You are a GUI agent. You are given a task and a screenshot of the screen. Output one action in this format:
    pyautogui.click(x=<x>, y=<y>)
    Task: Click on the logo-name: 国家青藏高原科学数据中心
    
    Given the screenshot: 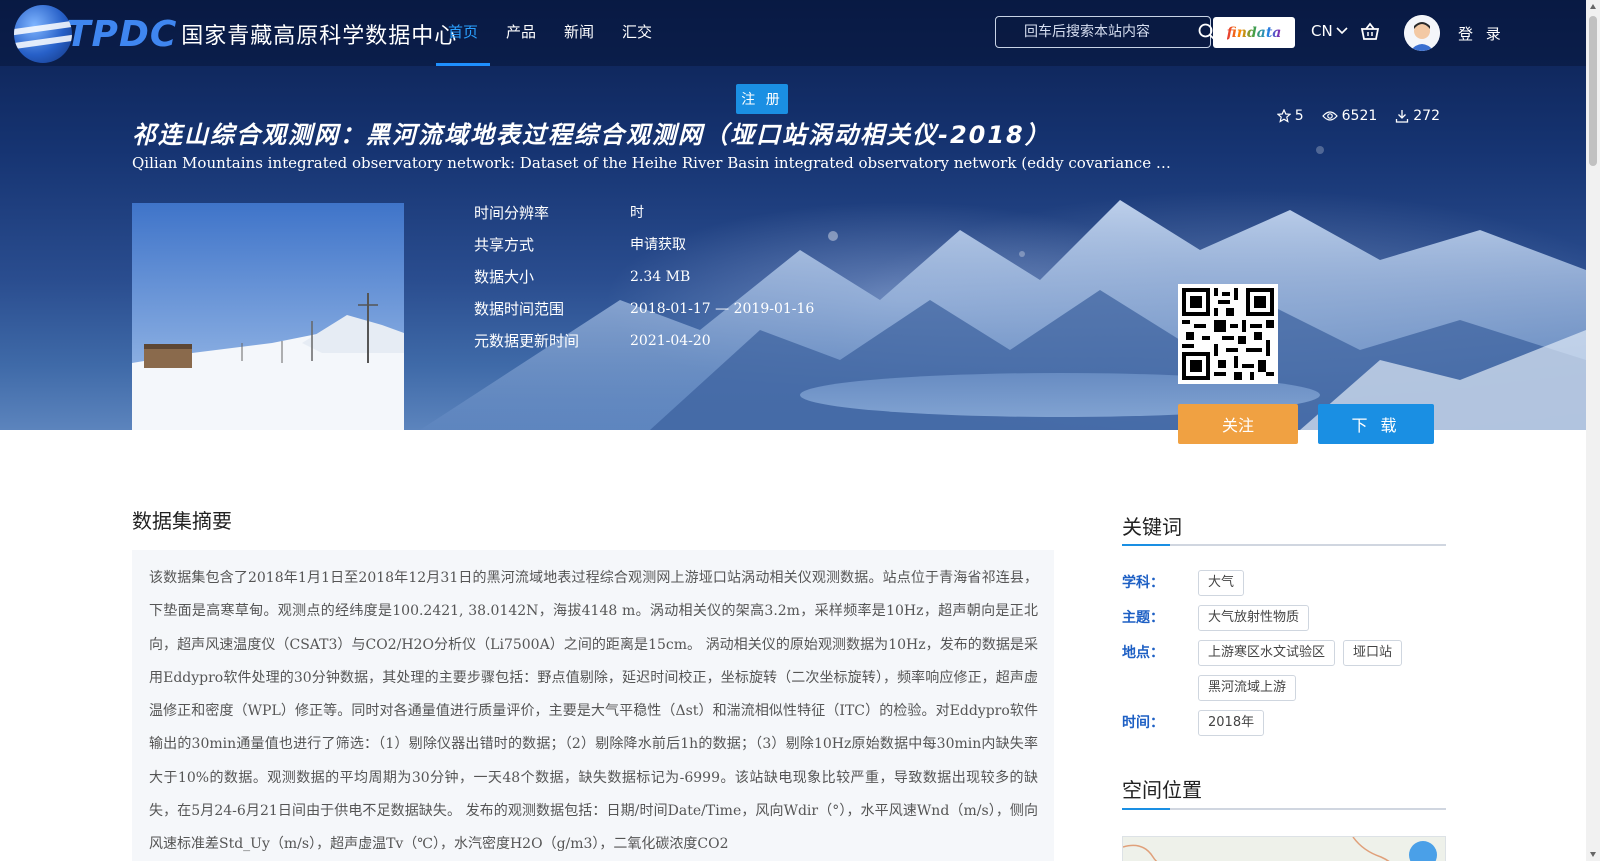 What is the action you would take?
    pyautogui.click(x=319, y=36)
    